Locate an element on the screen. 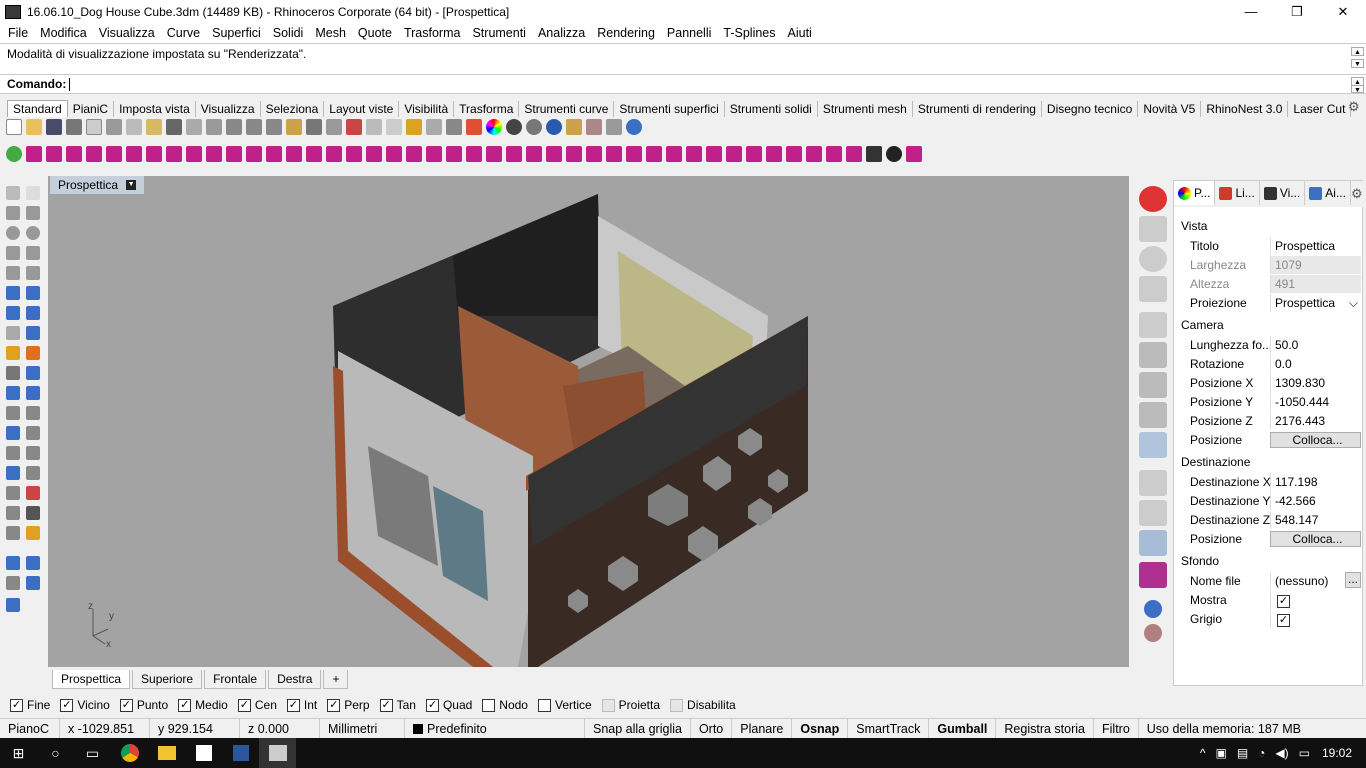 This screenshot has height=768, width=1366. status-orto: Orto is located at coordinates (712, 728).